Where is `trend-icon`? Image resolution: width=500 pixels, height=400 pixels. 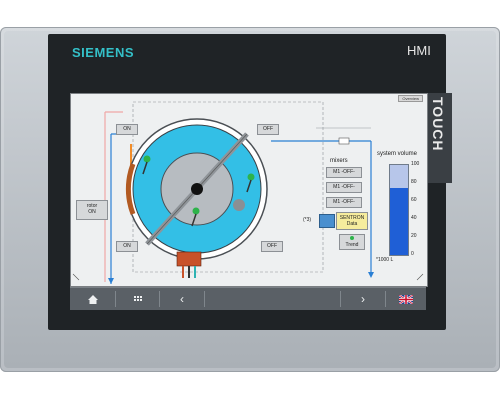
trend-icon is located at coordinates (352, 238).